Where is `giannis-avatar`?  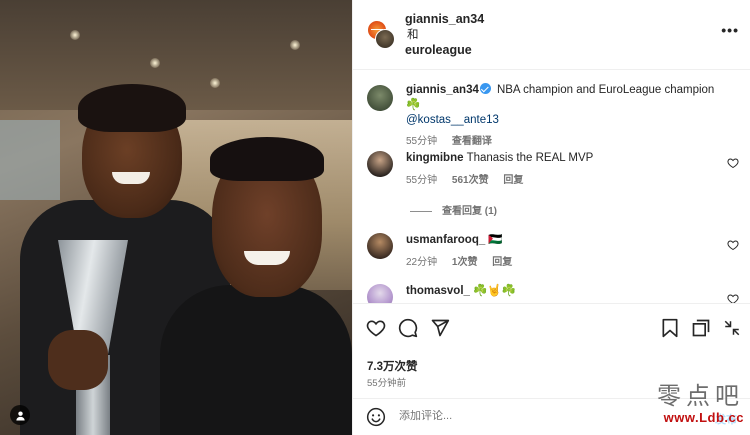 giannis-avatar is located at coordinates (385, 39).